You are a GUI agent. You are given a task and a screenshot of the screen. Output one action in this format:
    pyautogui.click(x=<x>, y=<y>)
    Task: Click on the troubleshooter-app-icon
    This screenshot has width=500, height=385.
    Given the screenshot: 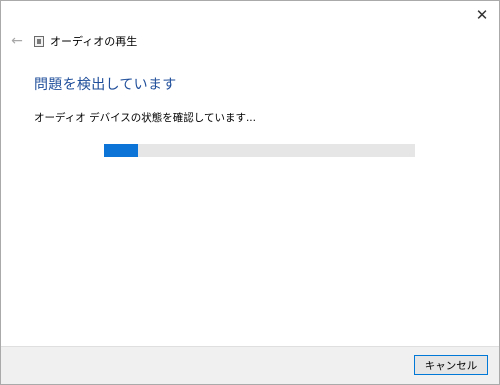 What is the action you would take?
    pyautogui.click(x=39, y=41)
    